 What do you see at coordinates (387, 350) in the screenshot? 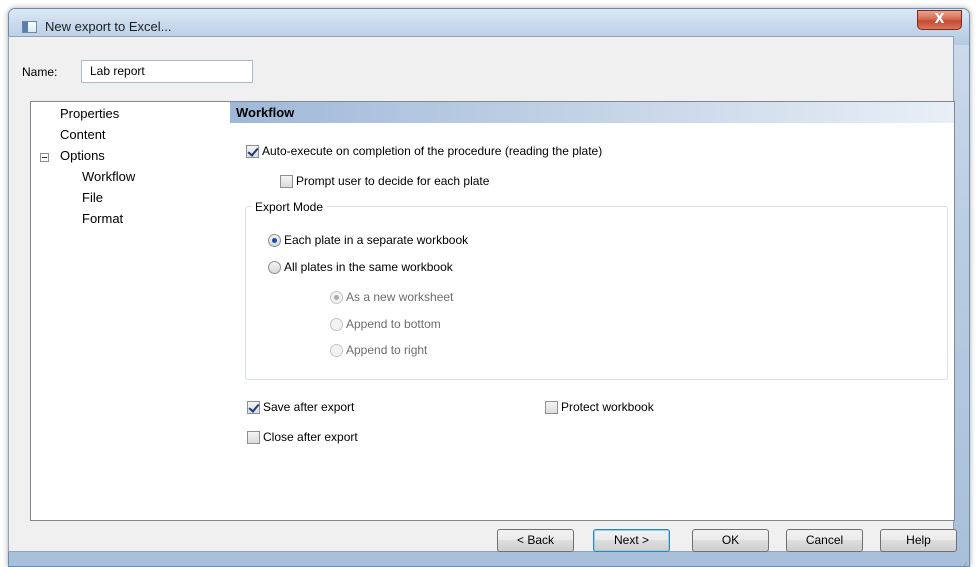
I see `radio-append-right-label: Append to right` at bounding box center [387, 350].